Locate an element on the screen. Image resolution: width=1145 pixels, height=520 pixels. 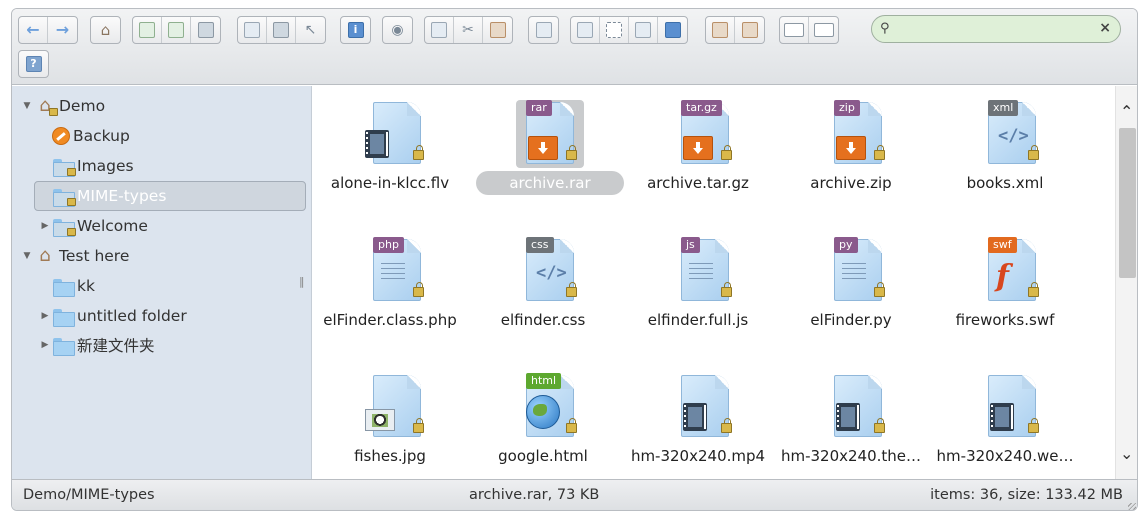
extract-button is located at coordinates (720, 30).